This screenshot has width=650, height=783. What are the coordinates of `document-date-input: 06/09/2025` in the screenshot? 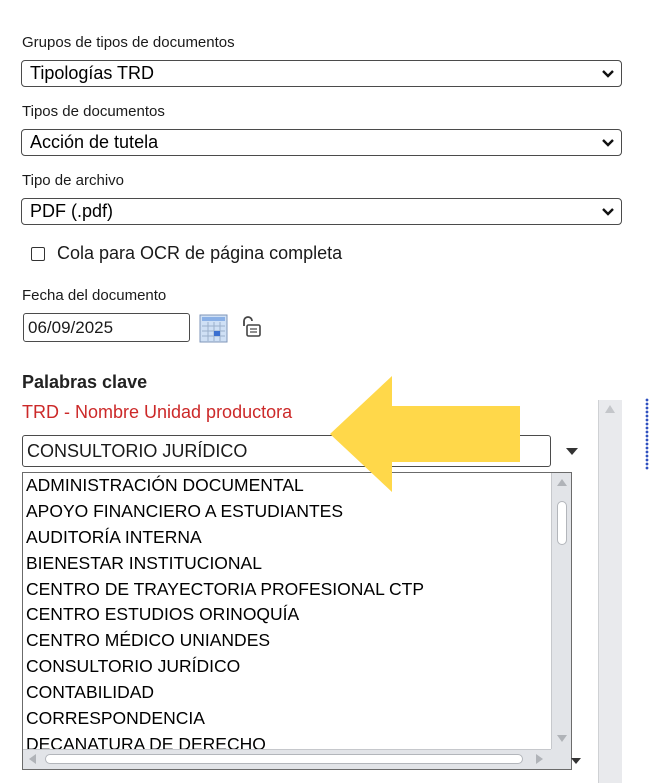 It's located at (106, 327).